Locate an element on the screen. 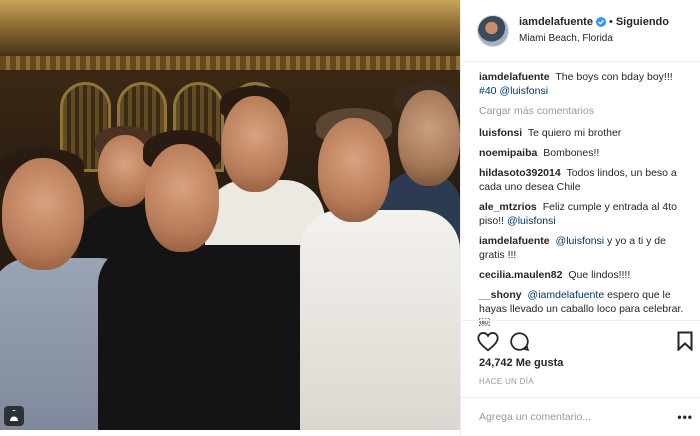 This screenshot has height=436, width=700. post-timestamp: HACE UN DÍA is located at coordinates (506, 381).